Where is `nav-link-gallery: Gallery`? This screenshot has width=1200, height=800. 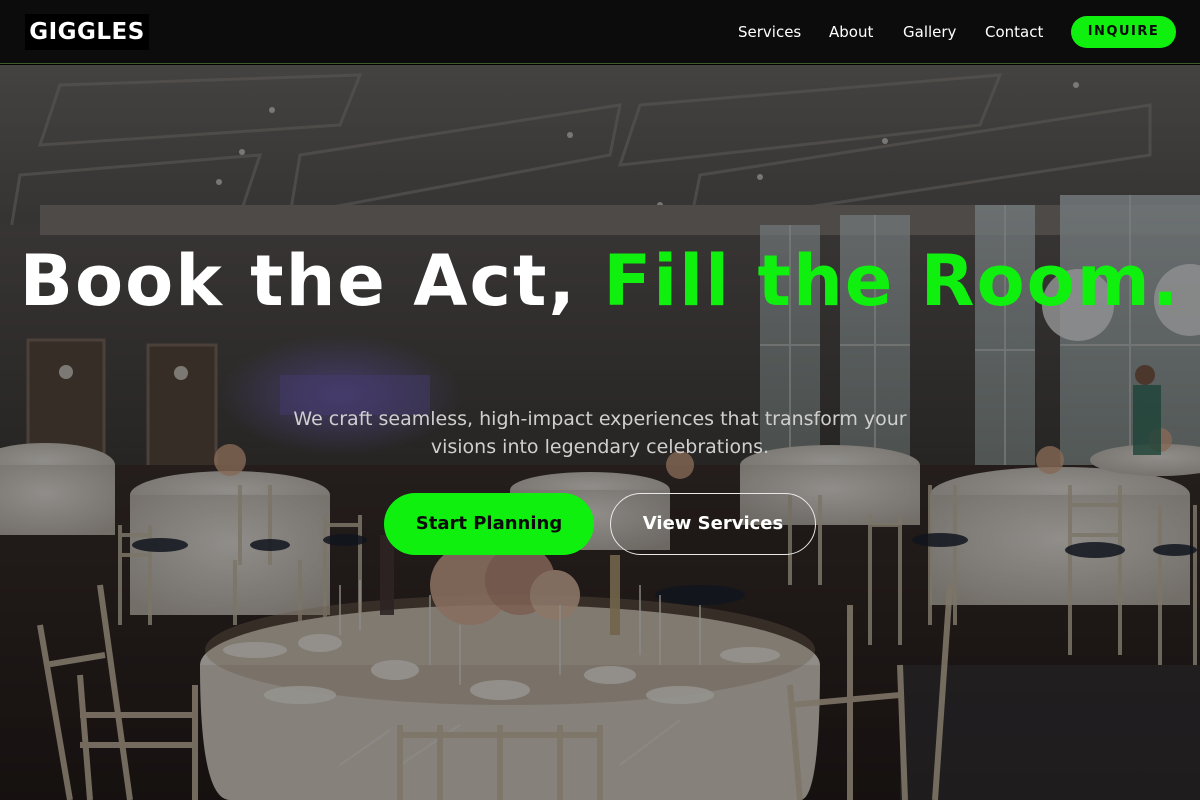
nav-link-gallery: Gallery is located at coordinates (929, 32).